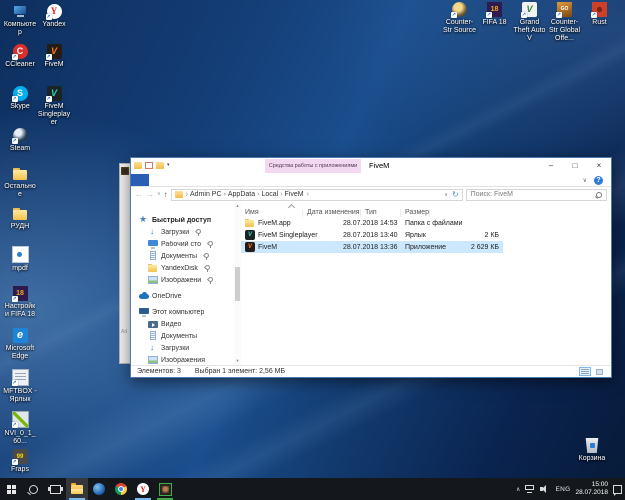 This screenshot has width=625, height=500. What do you see at coordinates (182, 220) in the screenshot?
I see `nav-item: Быстрый доступ` at bounding box center [182, 220].